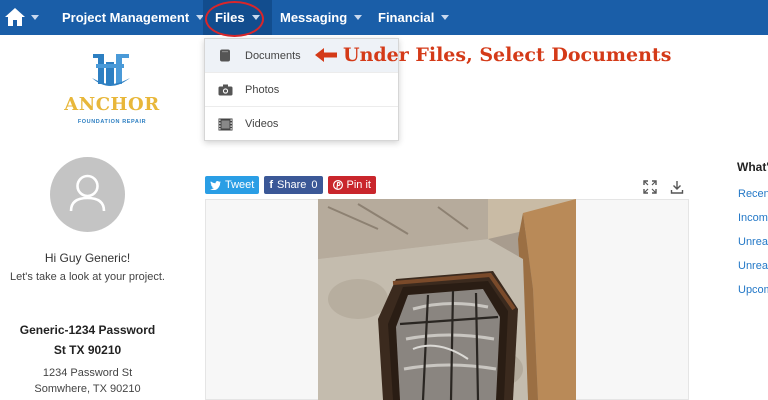 The image size is (768, 400). What do you see at coordinates (112, 90) in the screenshot?
I see `company-logo: ANCHOR FOUNDATION REPAIR` at bounding box center [112, 90].